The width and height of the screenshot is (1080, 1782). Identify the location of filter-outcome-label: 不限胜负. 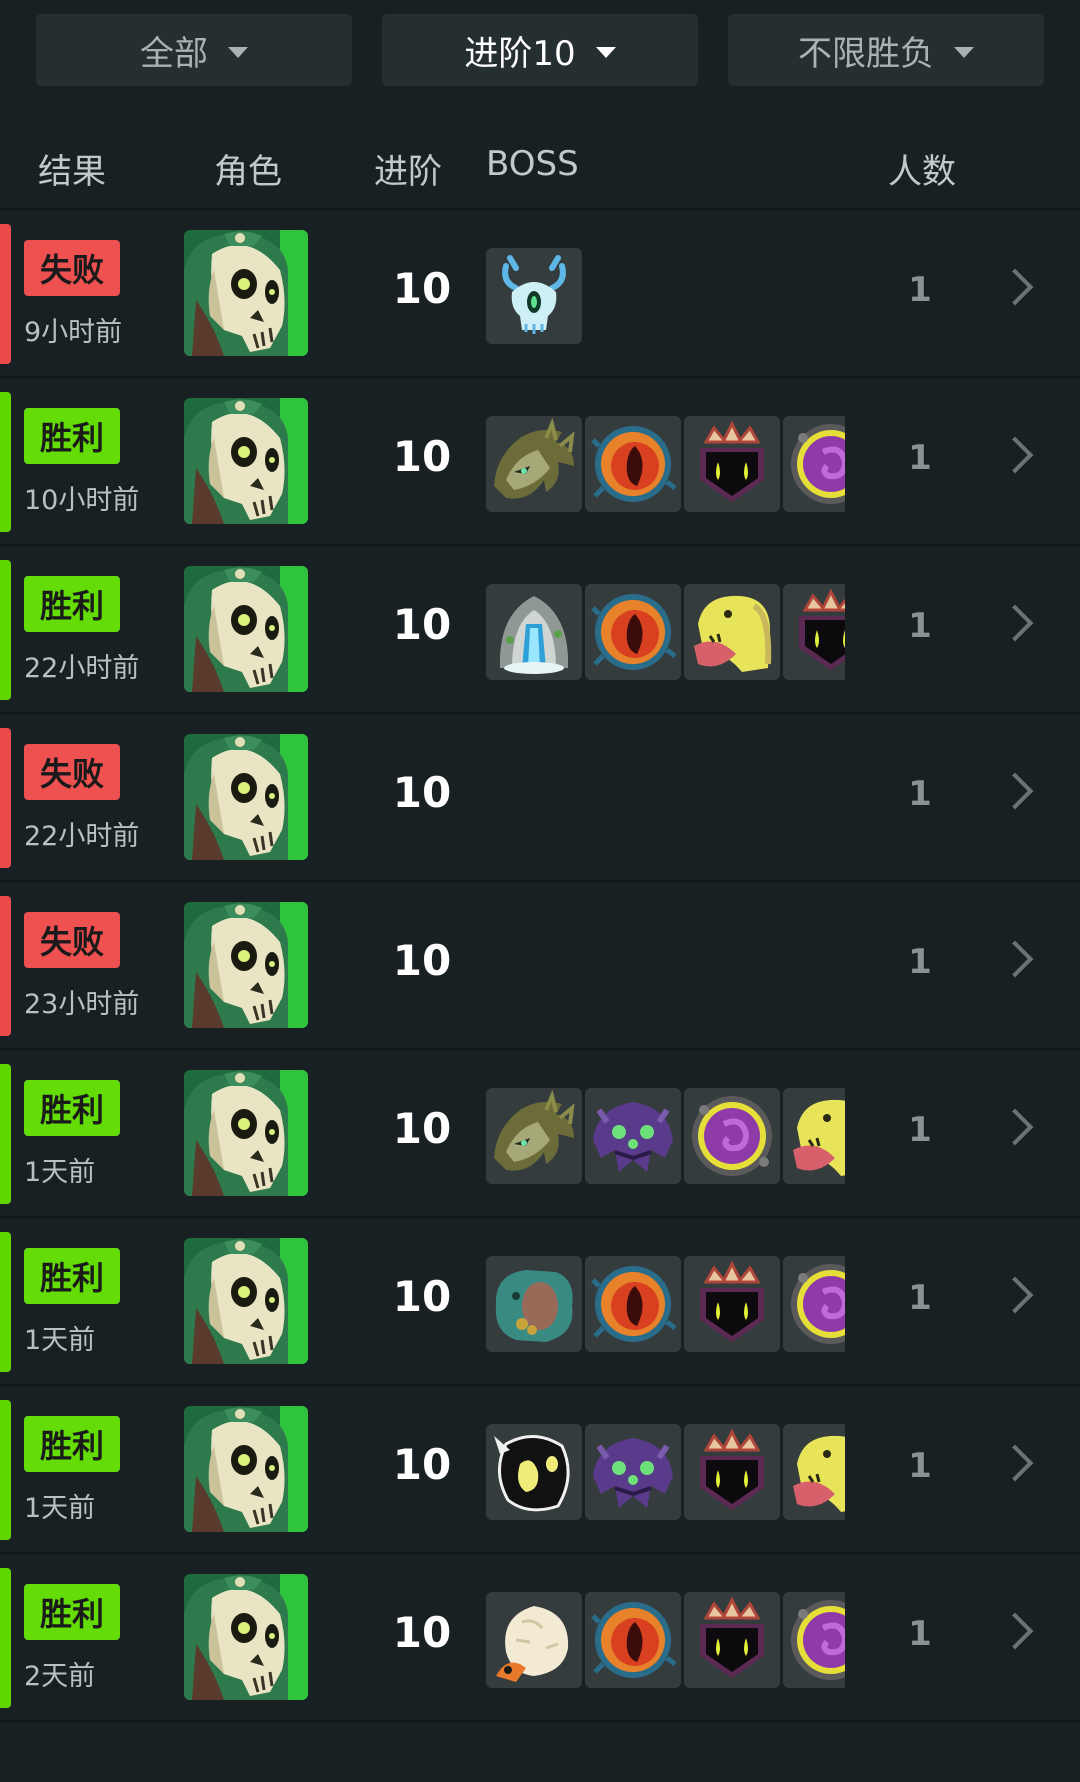
(866, 53).